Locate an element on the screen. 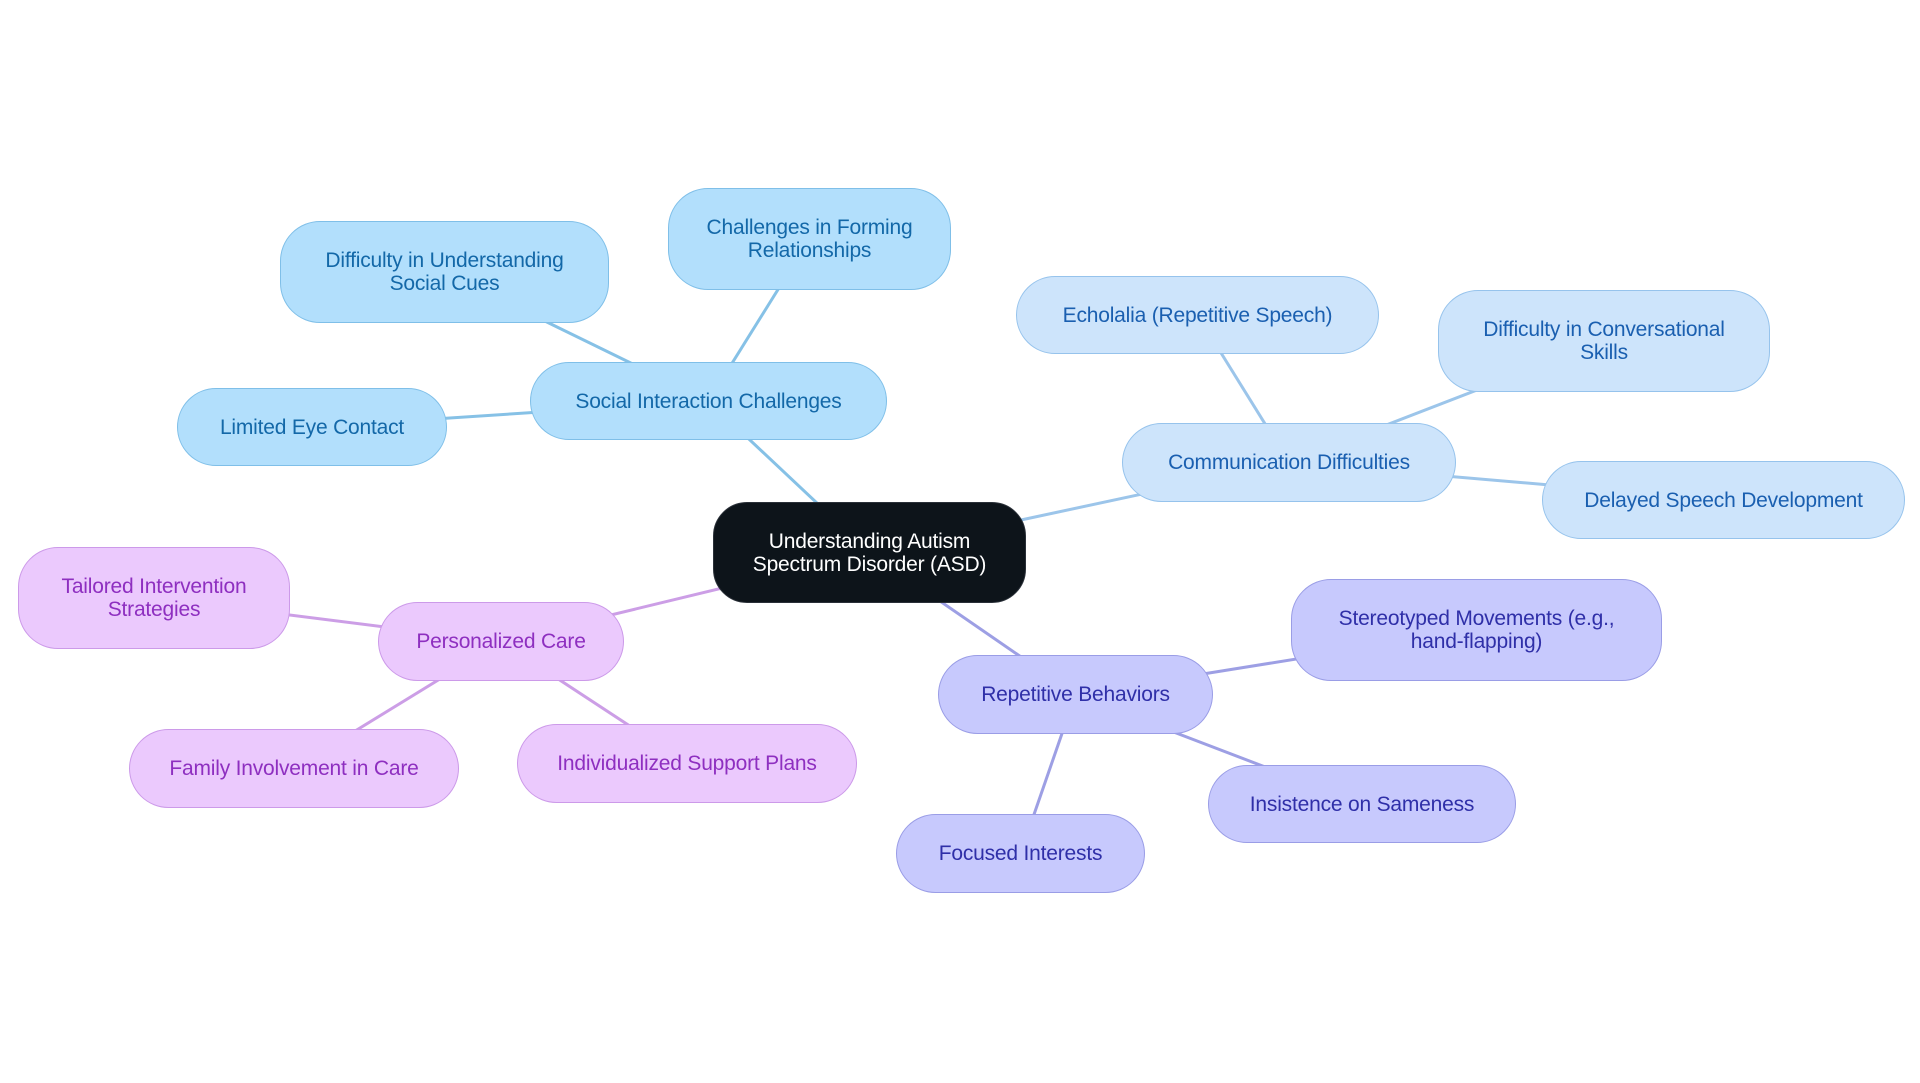  leaf-node-individualized-support-plans: Individualized Support Plans is located at coordinates (687, 763).